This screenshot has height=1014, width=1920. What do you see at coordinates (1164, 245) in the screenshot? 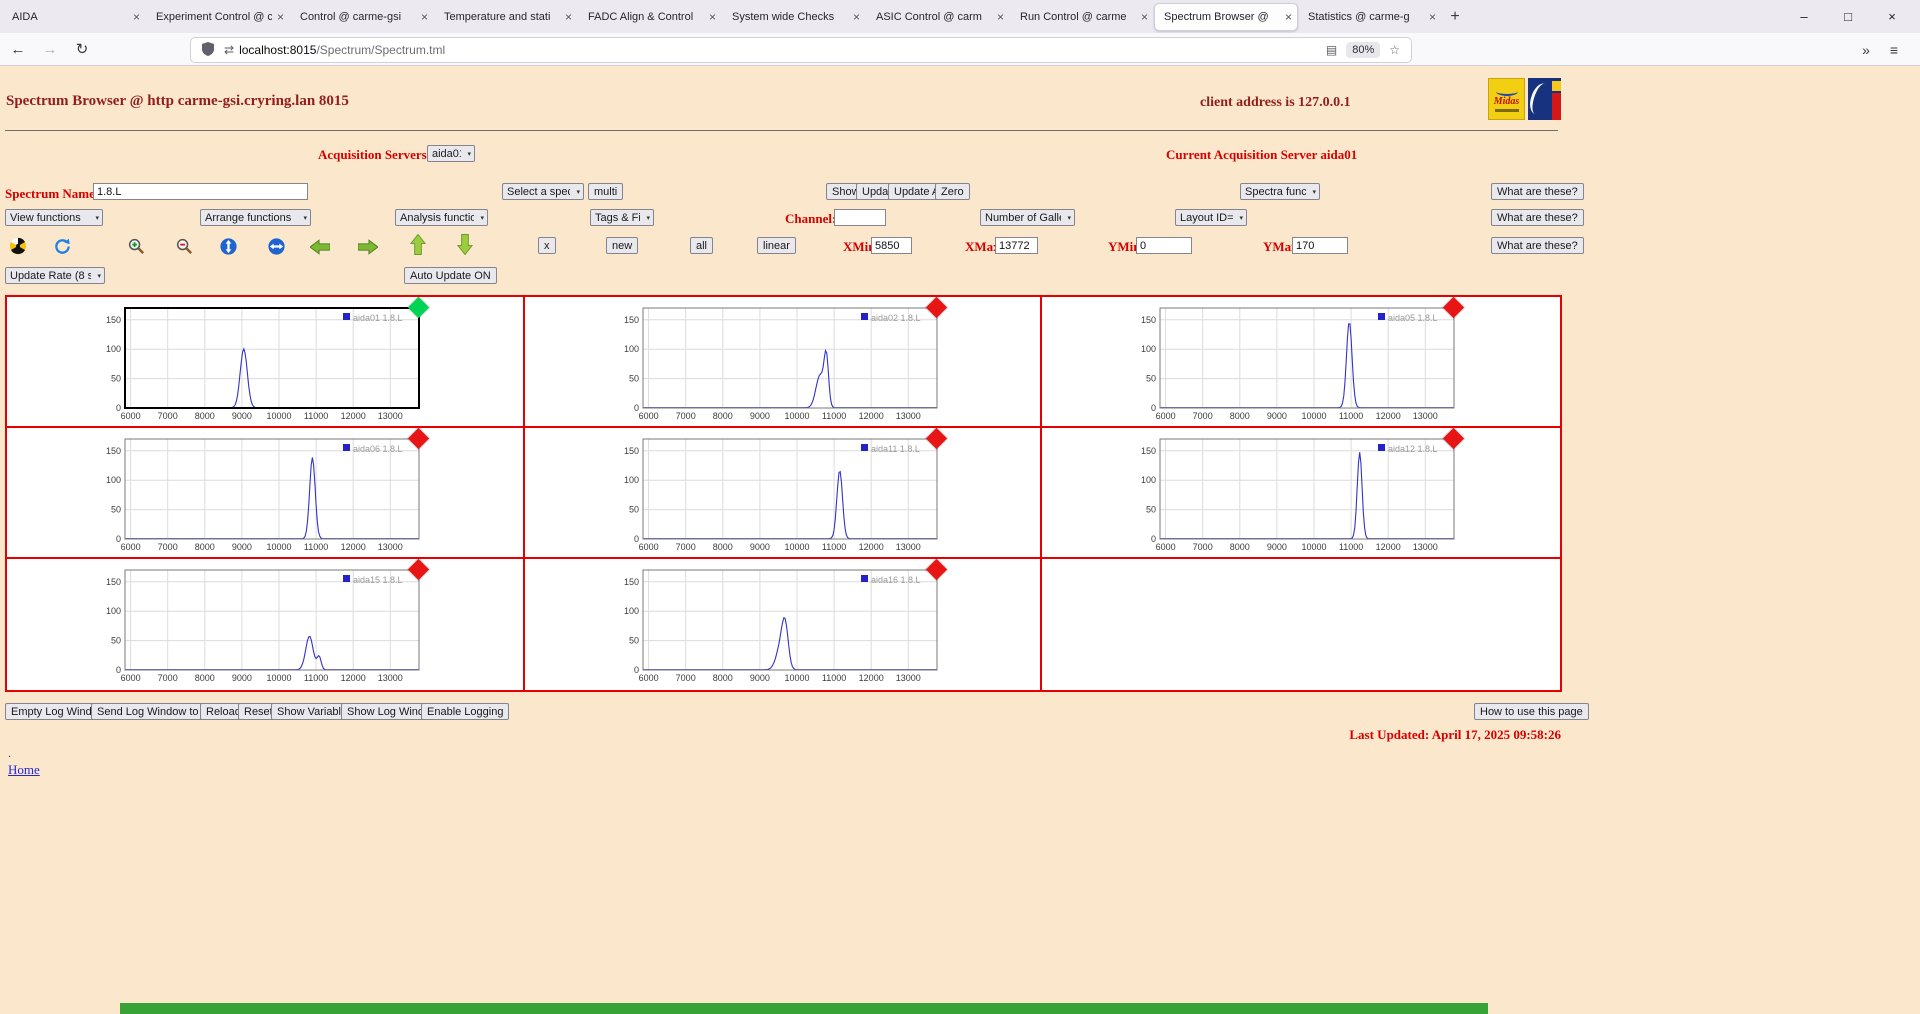
I see `ymin-input` at bounding box center [1164, 245].